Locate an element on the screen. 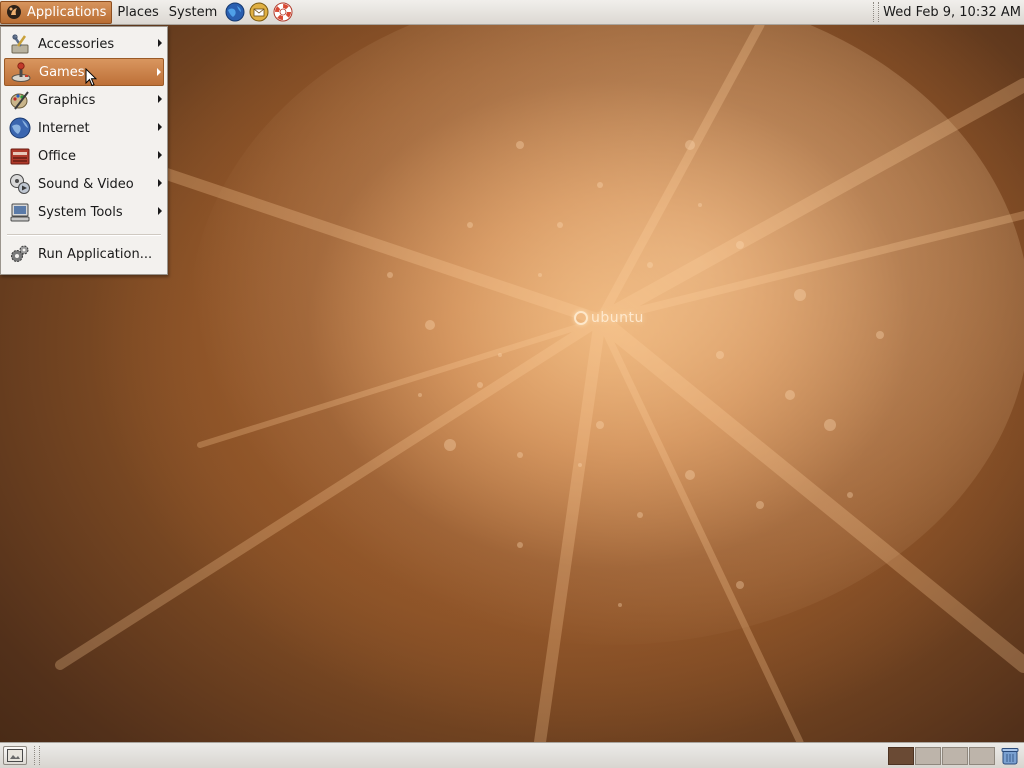 This screenshot has width=1024, height=768. menu-item-label: Sound & Video is located at coordinates (86, 184).